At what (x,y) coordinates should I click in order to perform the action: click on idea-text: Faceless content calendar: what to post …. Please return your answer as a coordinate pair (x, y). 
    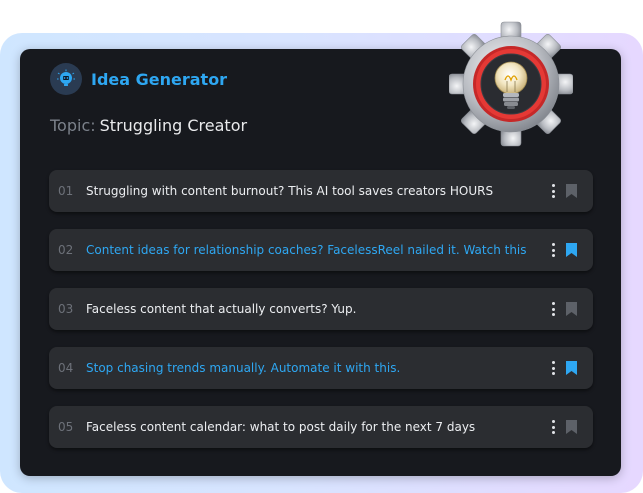
    Looking at the image, I should click on (281, 427).